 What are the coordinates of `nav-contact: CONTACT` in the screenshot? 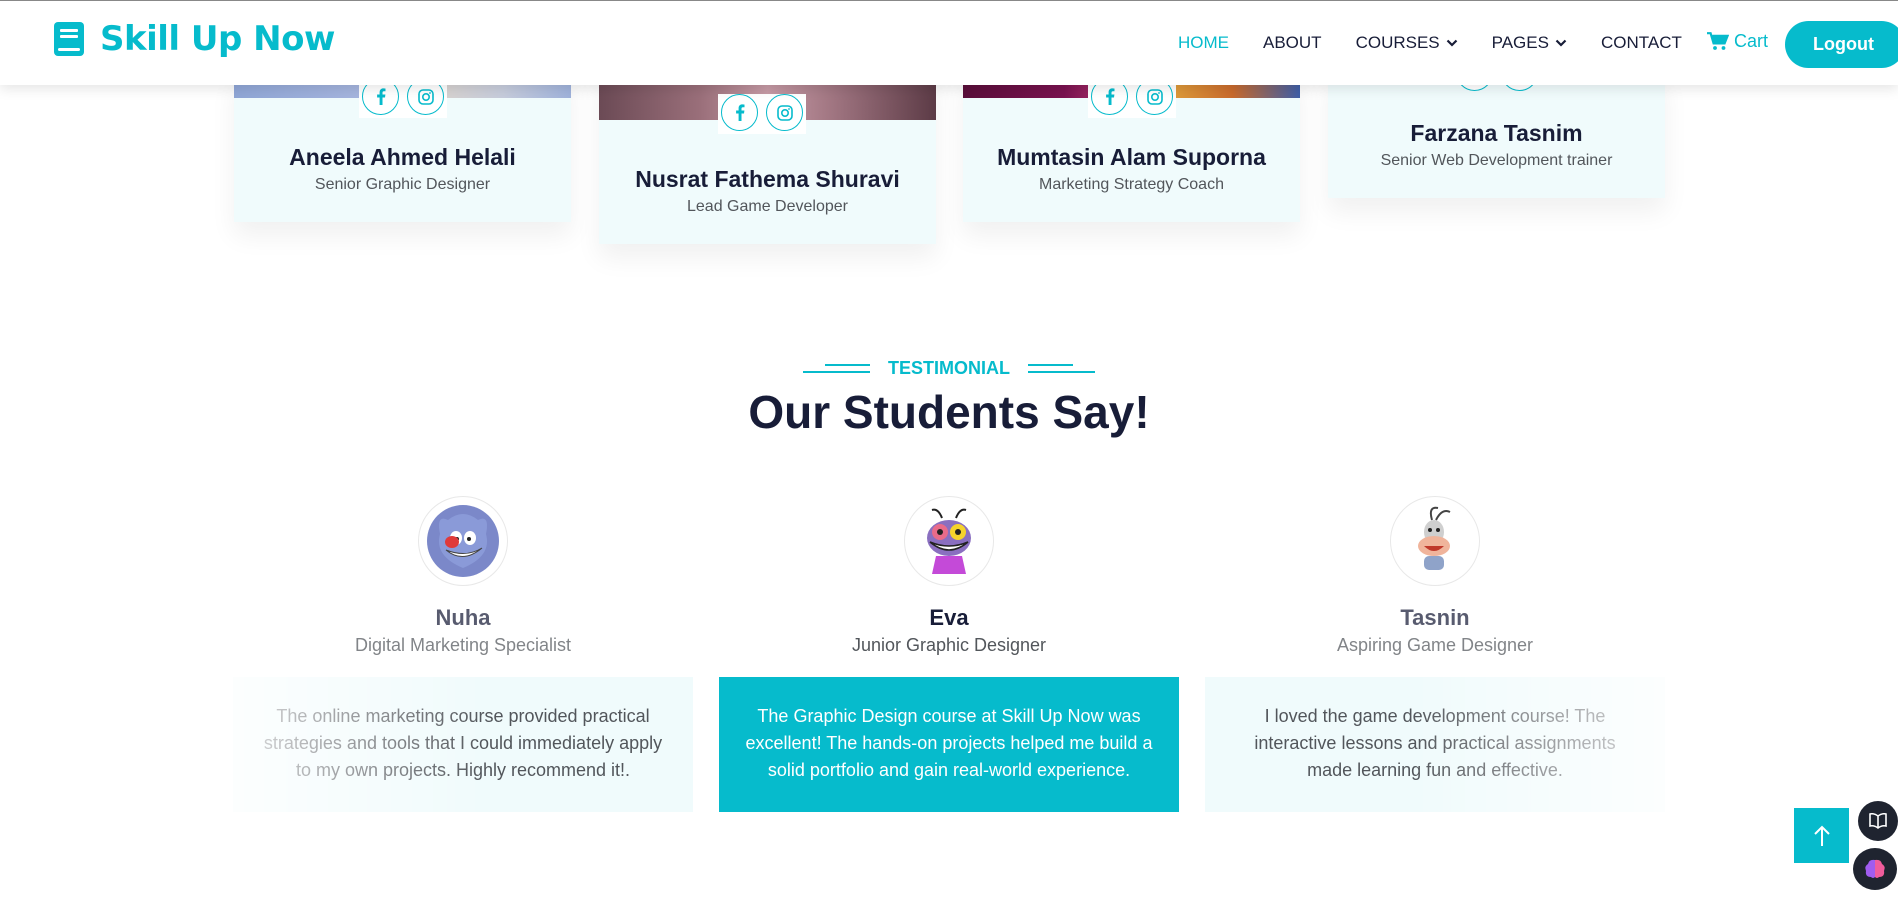 It's located at (1641, 43).